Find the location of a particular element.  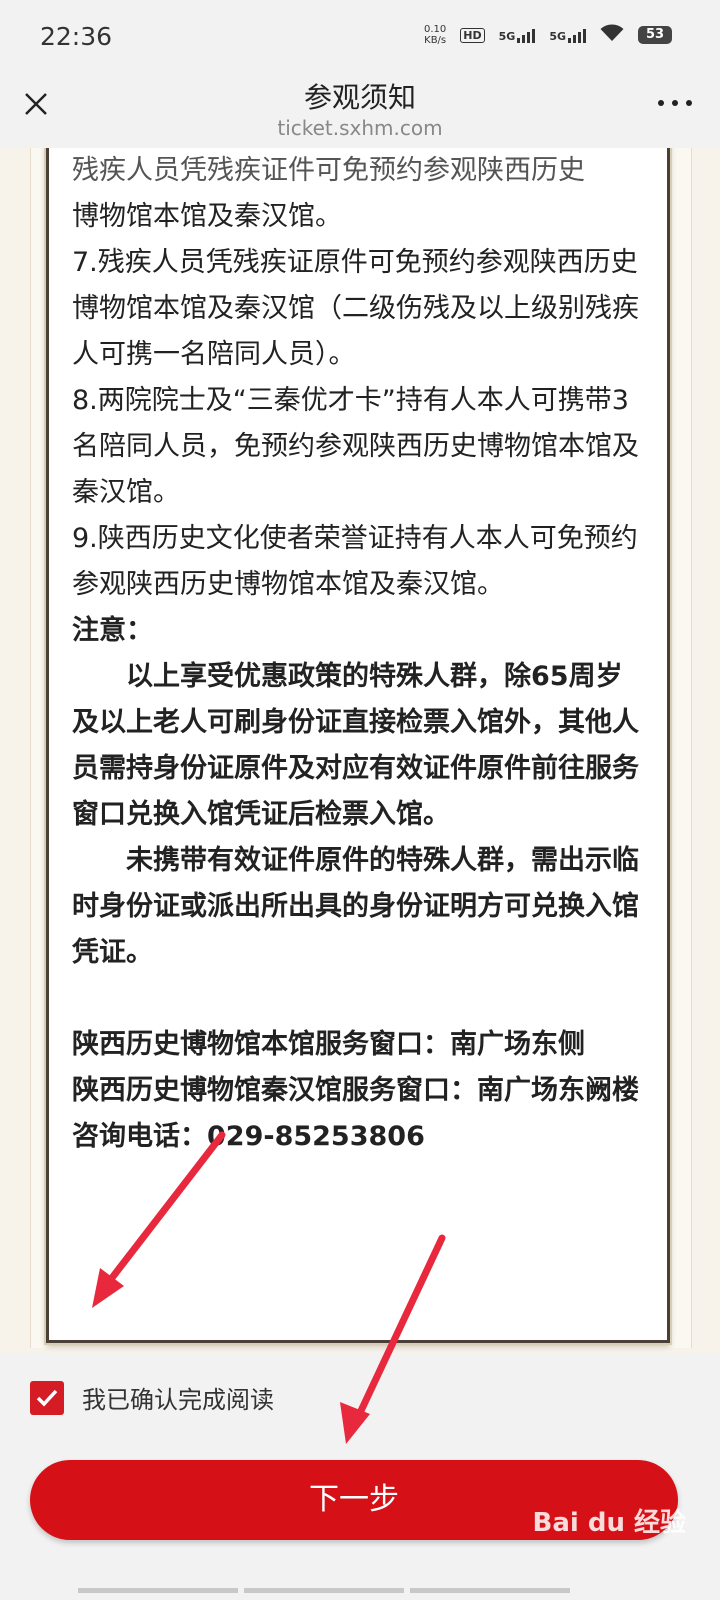

hd-badge: HD is located at coordinates (472, 35).